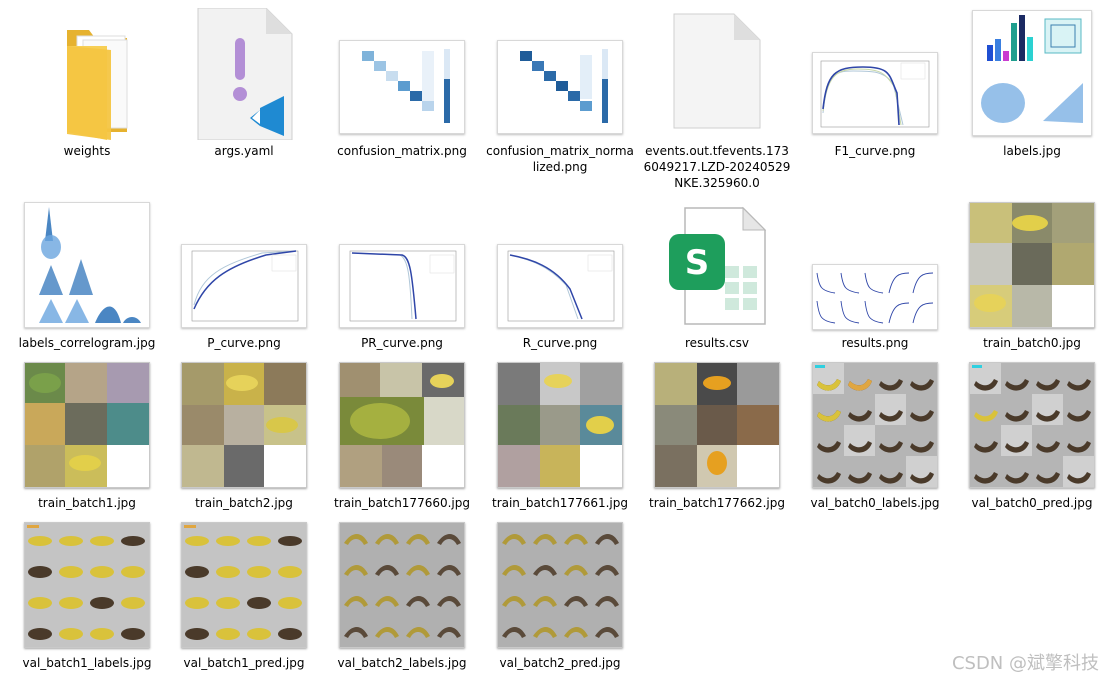 The width and height of the screenshot is (1105, 683). Describe the element at coordinates (401, 503) in the screenshot. I see `file-label: train_batch177660.jpg` at that location.